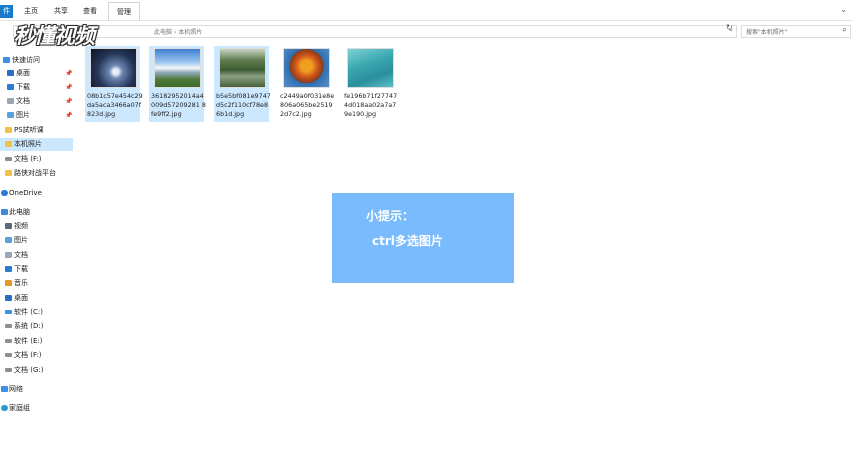  Describe the element at coordinates (36, 298) in the screenshot. I see `sidebar-item-desktop-pc: 桌面` at that location.